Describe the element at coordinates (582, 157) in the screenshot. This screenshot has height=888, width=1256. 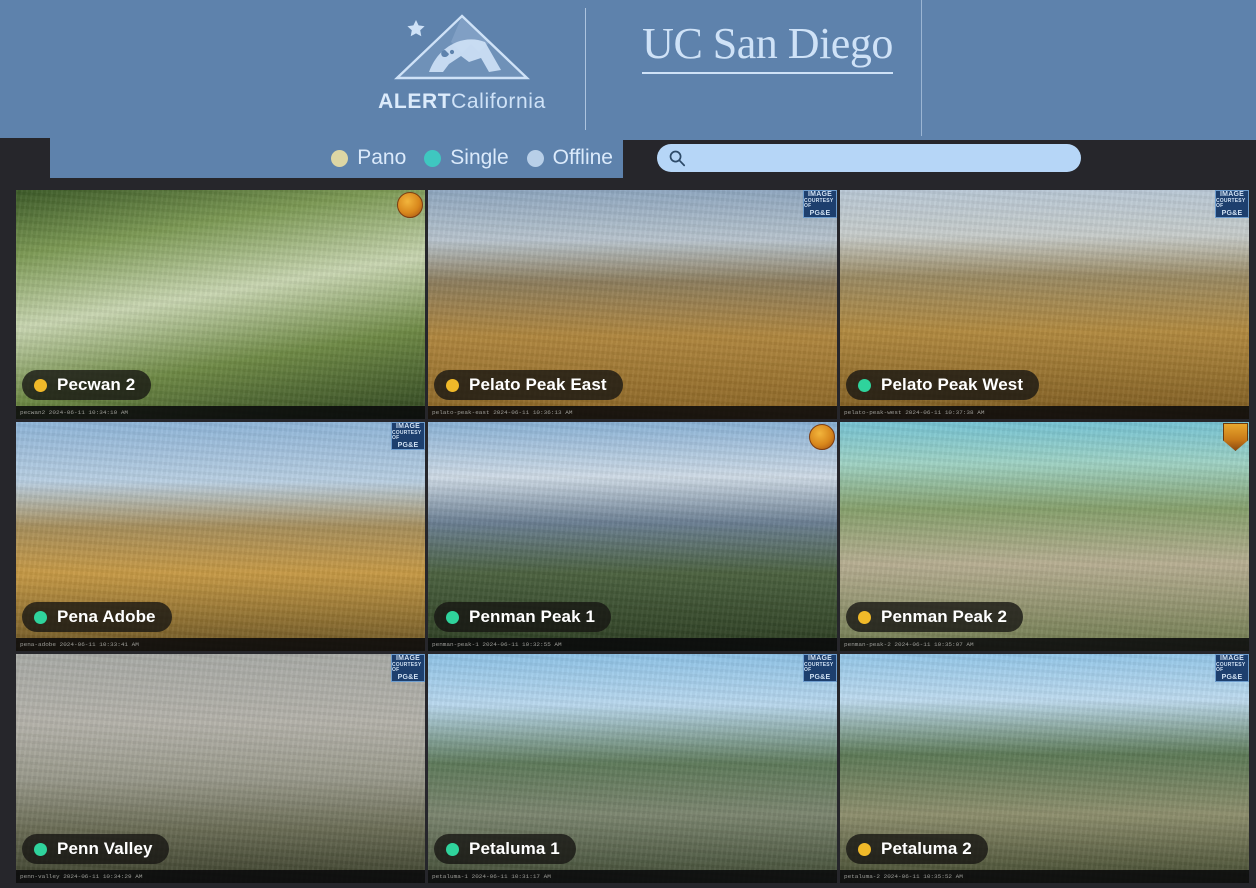
I see `legend-label-offline: Offline` at that location.